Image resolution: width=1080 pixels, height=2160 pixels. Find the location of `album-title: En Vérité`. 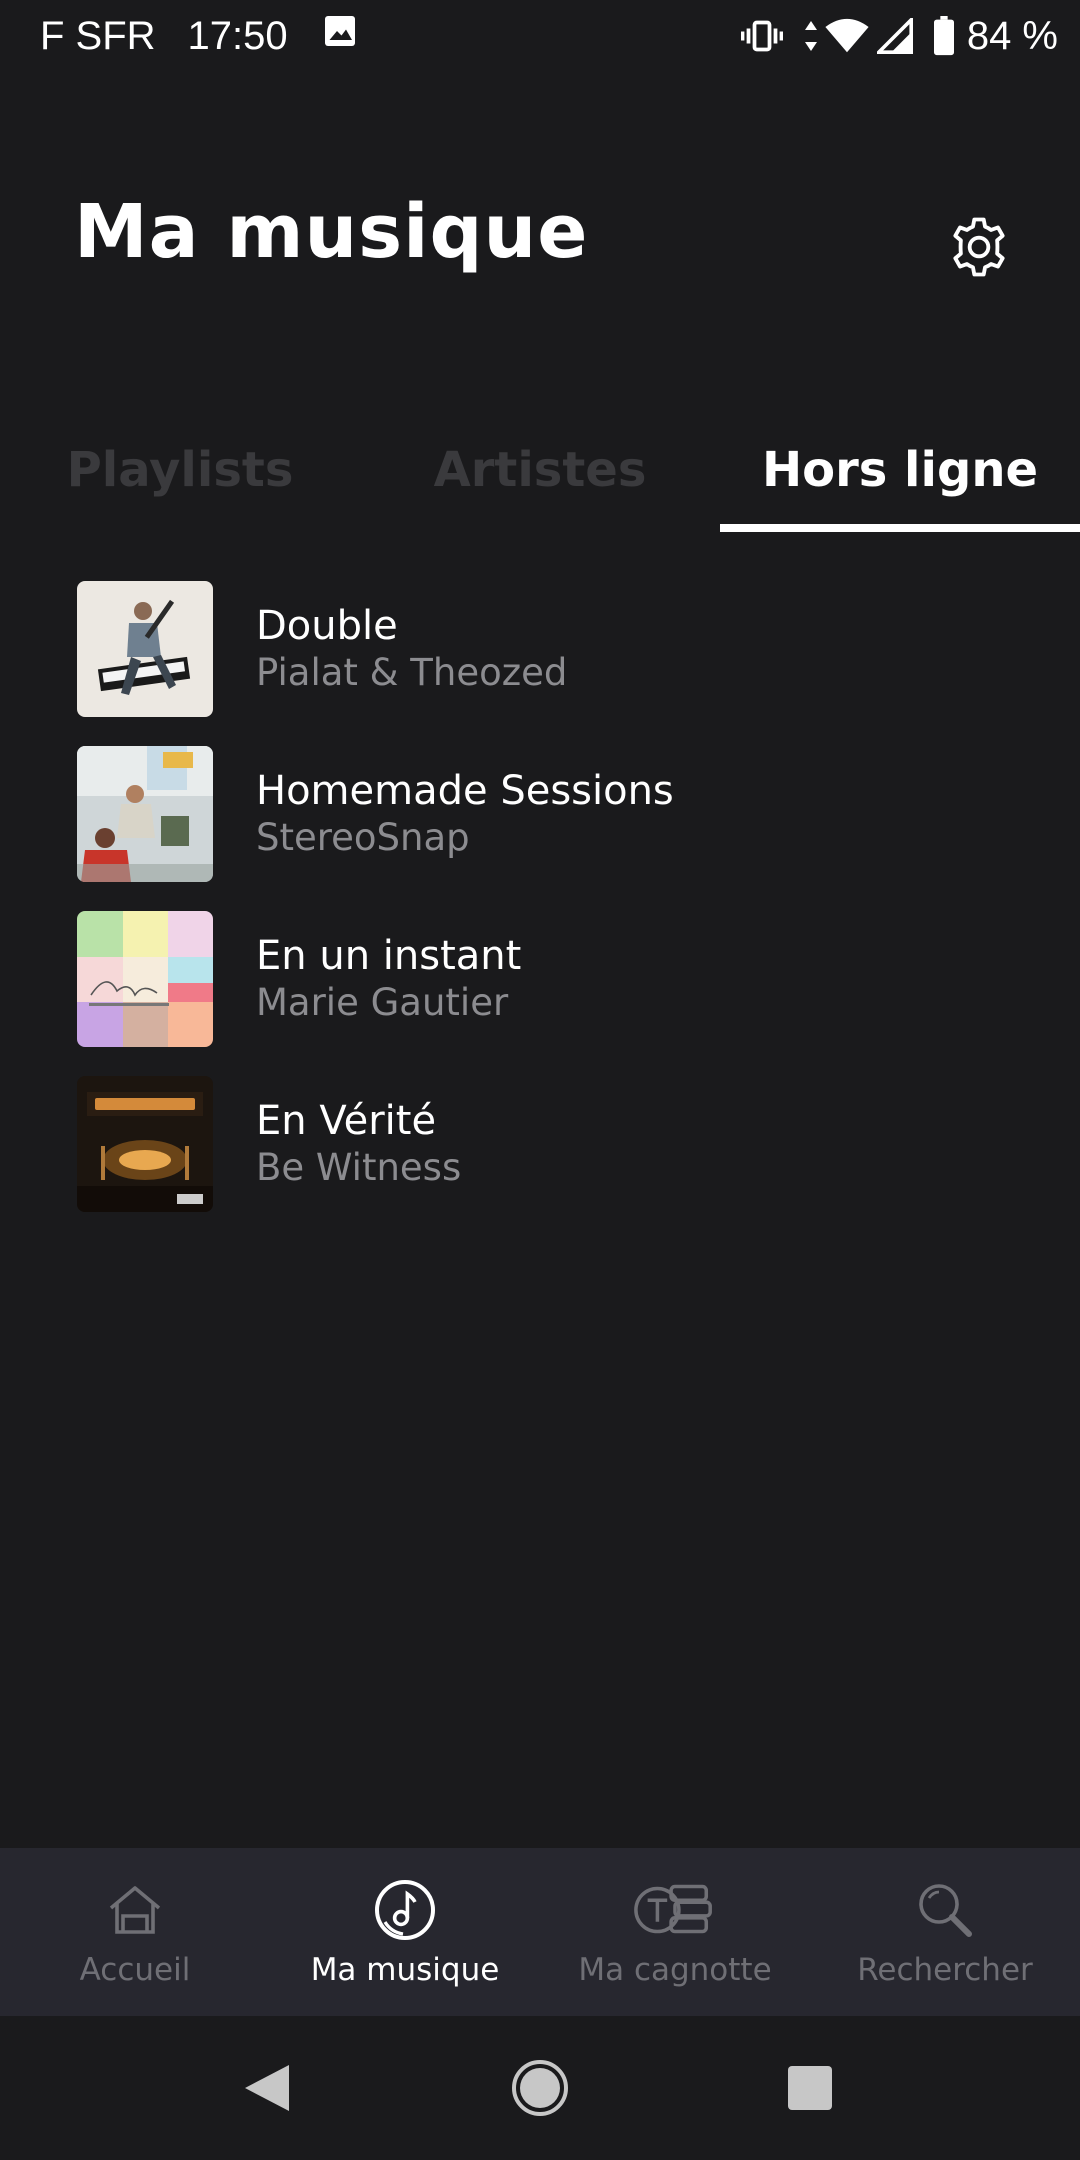

album-title: En Vérité is located at coordinates (346, 1121).